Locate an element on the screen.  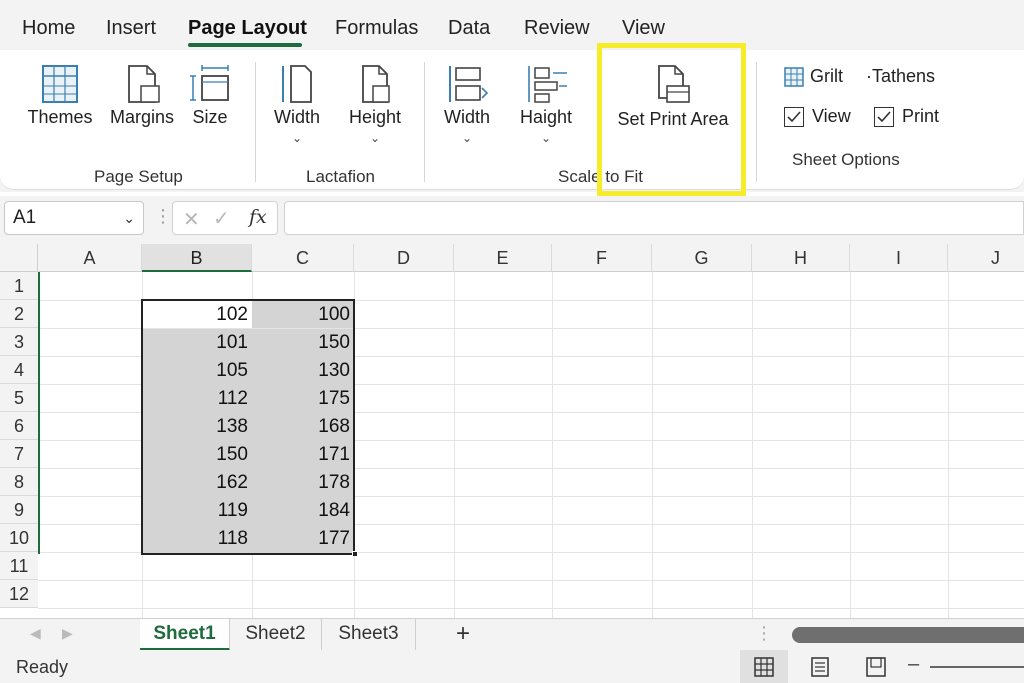
scale-height-button: Haight ⌄ is located at coordinates (546, 104).